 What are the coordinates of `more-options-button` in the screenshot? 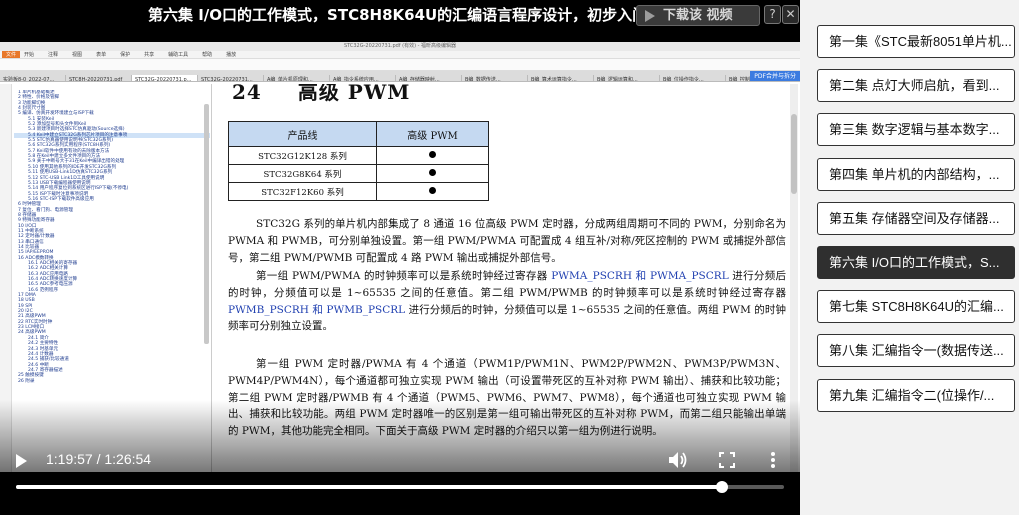 It's located at (773, 460).